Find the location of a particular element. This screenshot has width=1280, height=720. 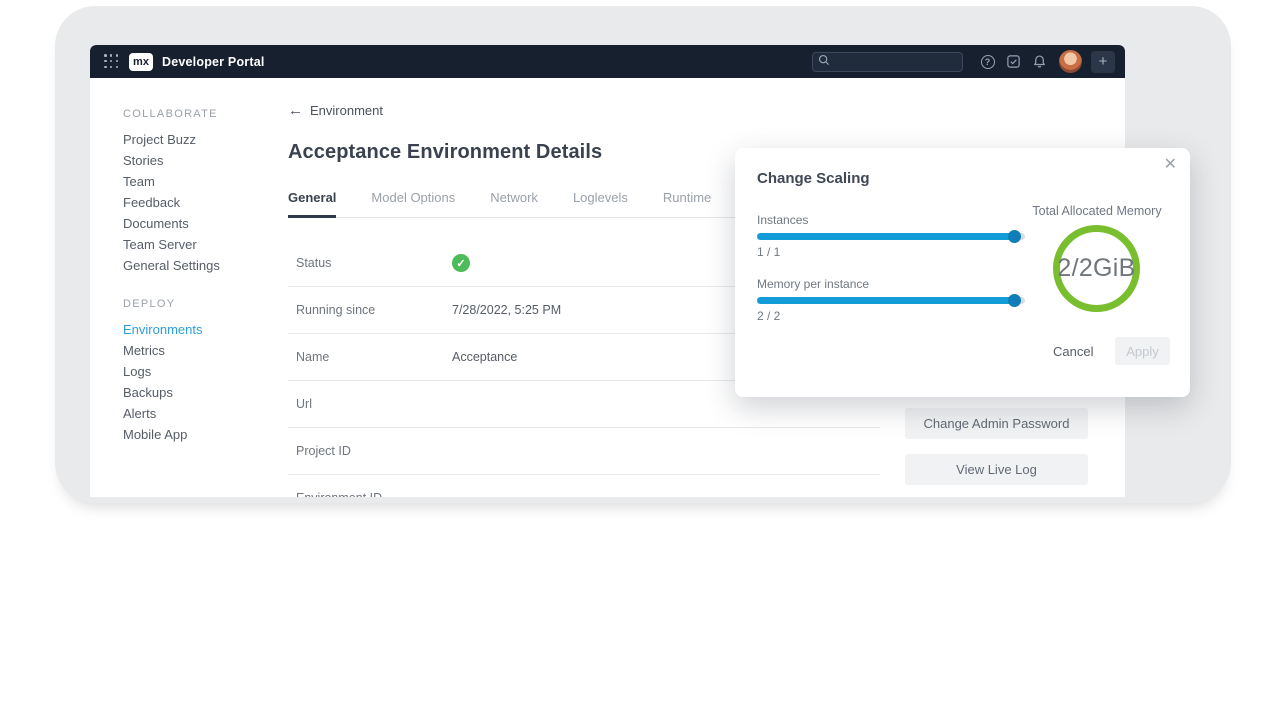

close-icon: ✕ is located at coordinates (1170, 165).